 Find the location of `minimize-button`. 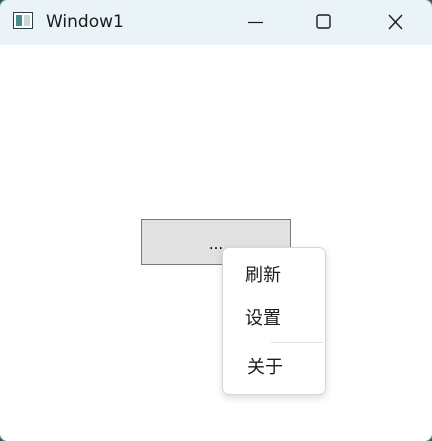

minimize-button is located at coordinates (255, 22).